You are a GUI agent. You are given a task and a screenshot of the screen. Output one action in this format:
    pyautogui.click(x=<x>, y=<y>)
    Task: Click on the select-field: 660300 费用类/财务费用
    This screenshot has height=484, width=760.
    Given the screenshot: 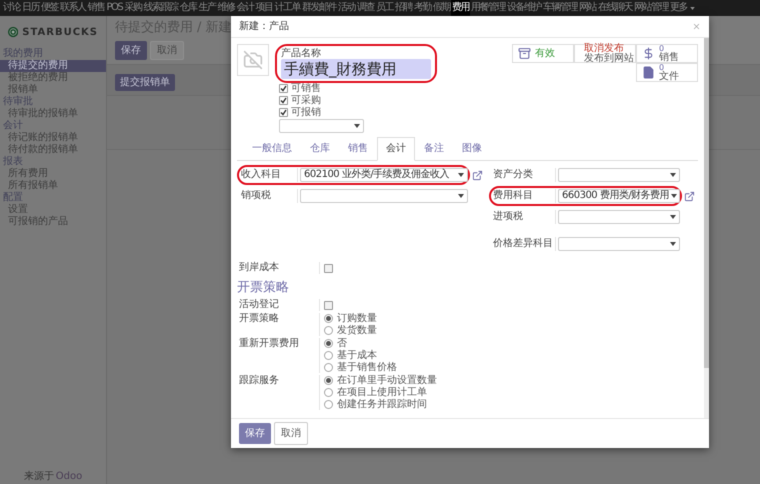 What is the action you would take?
    pyautogui.click(x=619, y=196)
    